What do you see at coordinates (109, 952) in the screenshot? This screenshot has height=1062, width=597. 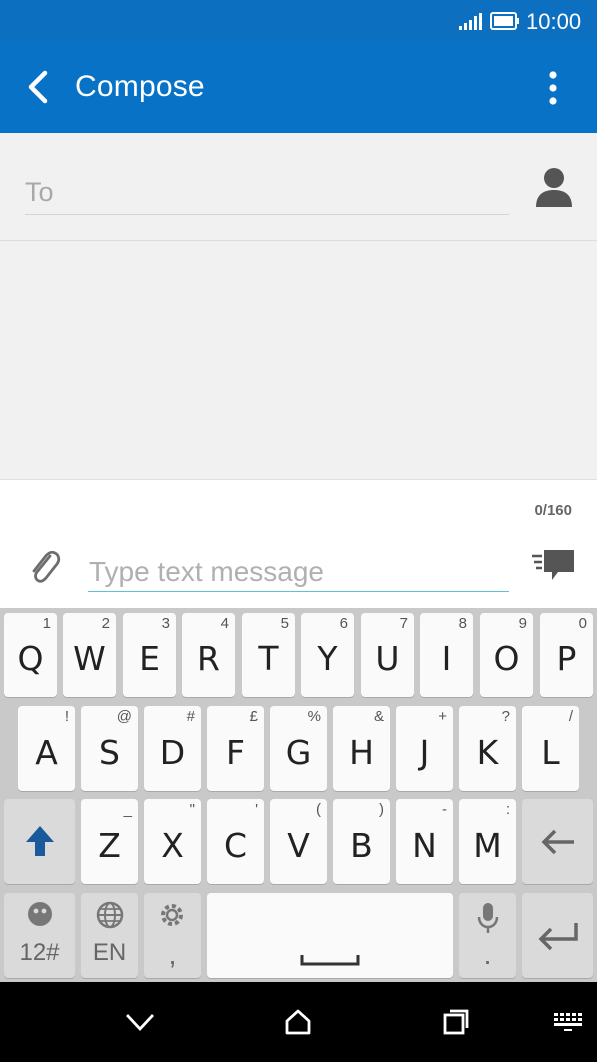 I see `language-label: EN` at bounding box center [109, 952].